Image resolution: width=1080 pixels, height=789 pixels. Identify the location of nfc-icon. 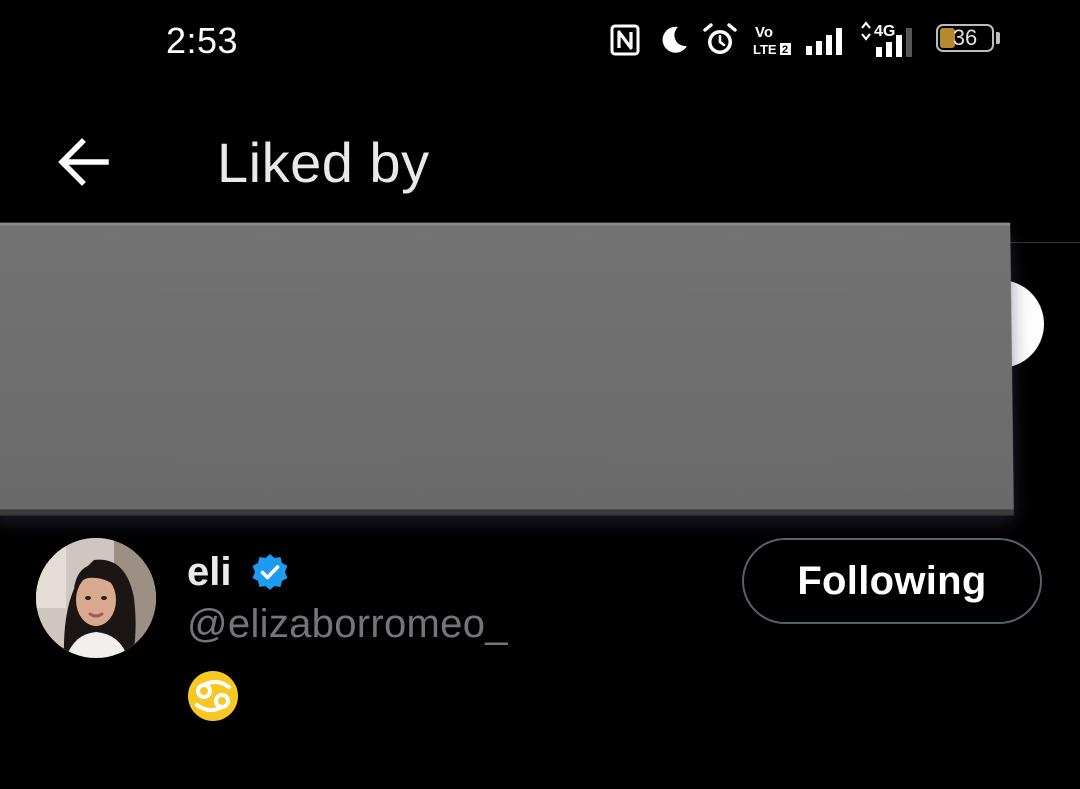
(625, 40).